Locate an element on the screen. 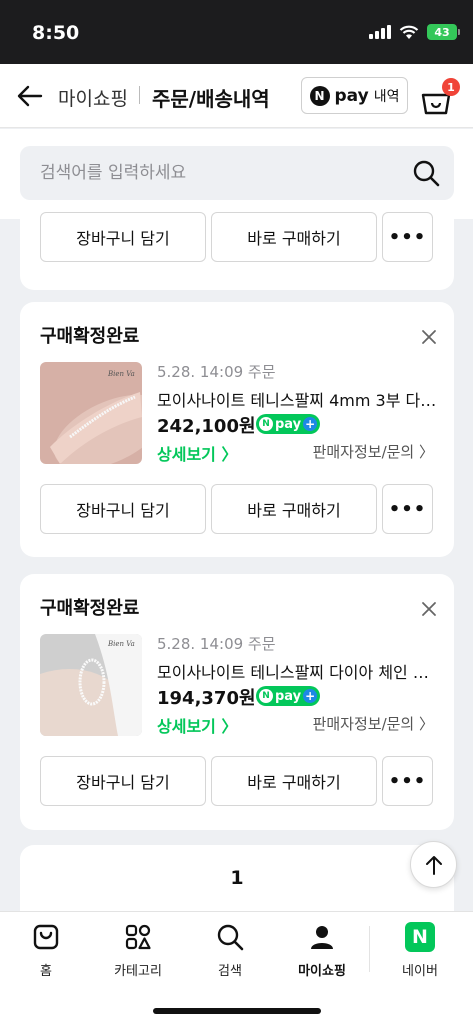  shopping-bag-icon is located at coordinates (46, 937).